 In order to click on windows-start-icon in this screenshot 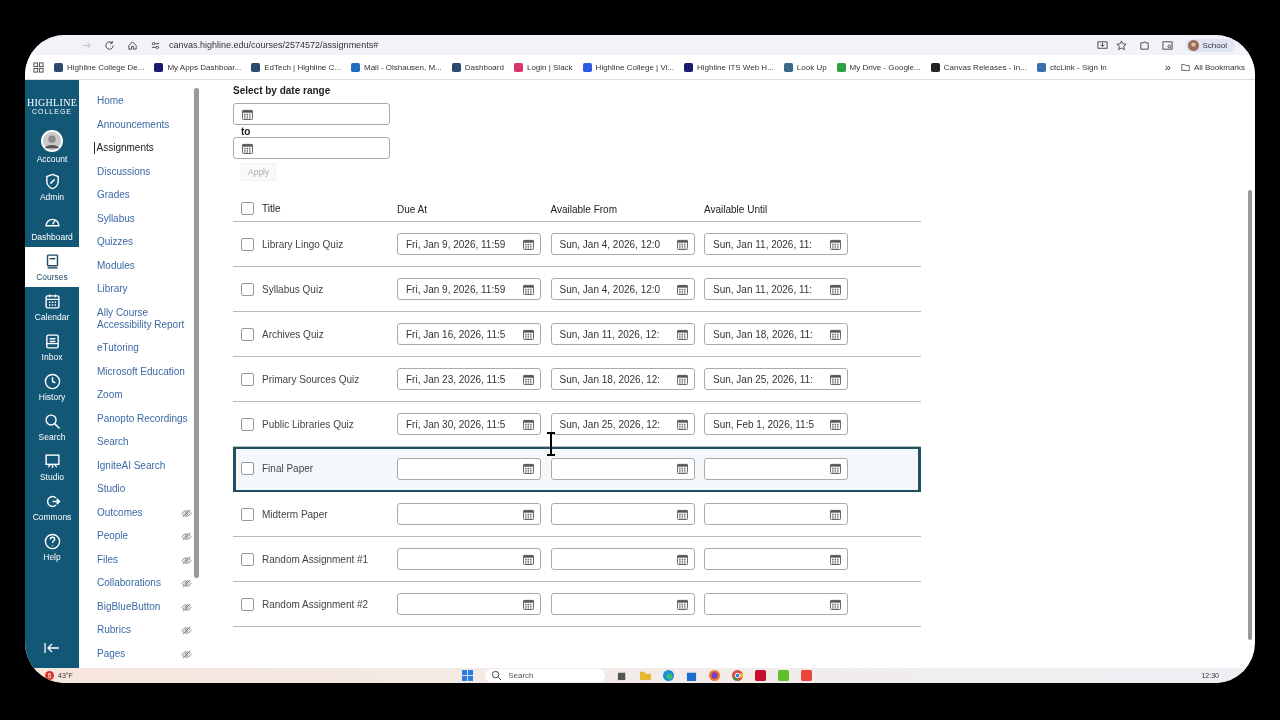, I will do `click(468, 675)`.